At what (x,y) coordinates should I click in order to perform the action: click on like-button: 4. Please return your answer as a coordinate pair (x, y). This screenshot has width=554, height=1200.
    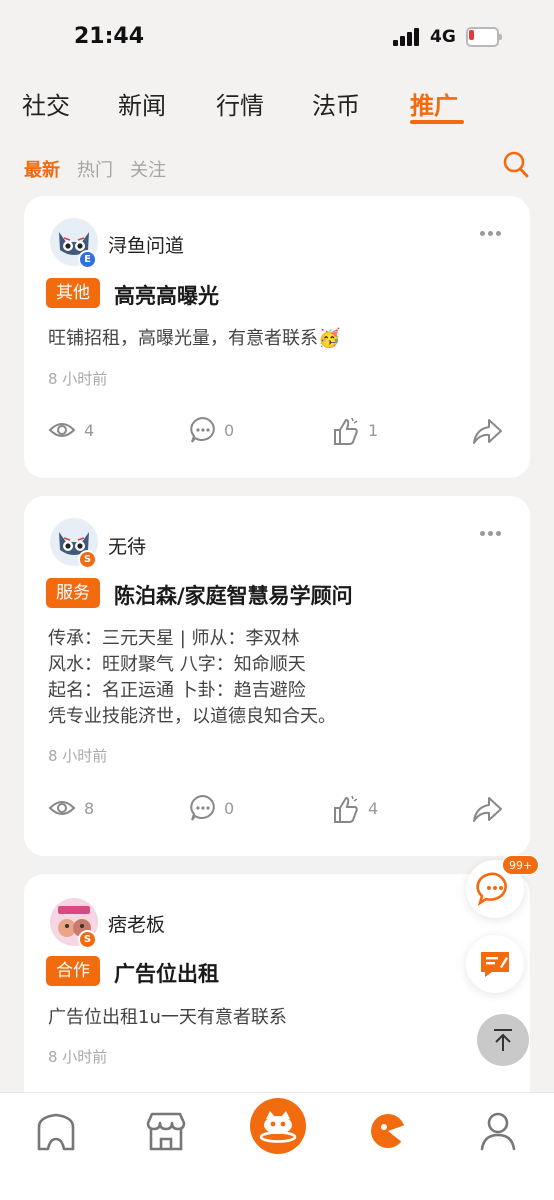
    Looking at the image, I should click on (370, 809).